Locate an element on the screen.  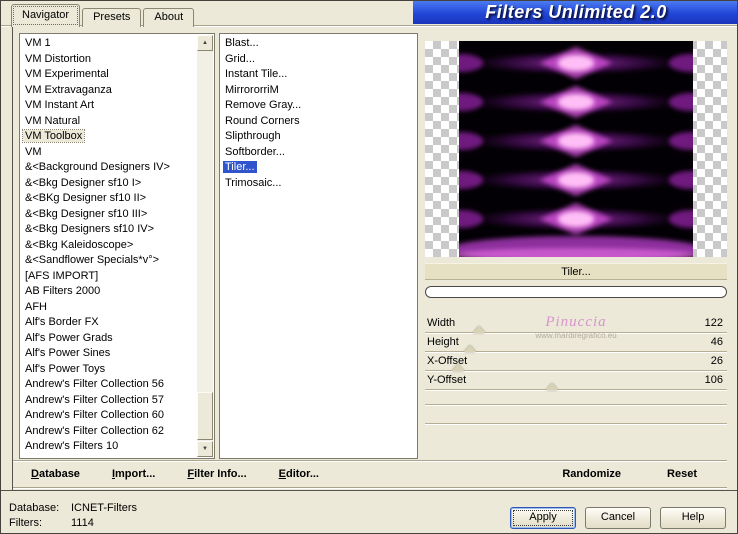
filter-item: MirrororriM is located at coordinates (318, 91).